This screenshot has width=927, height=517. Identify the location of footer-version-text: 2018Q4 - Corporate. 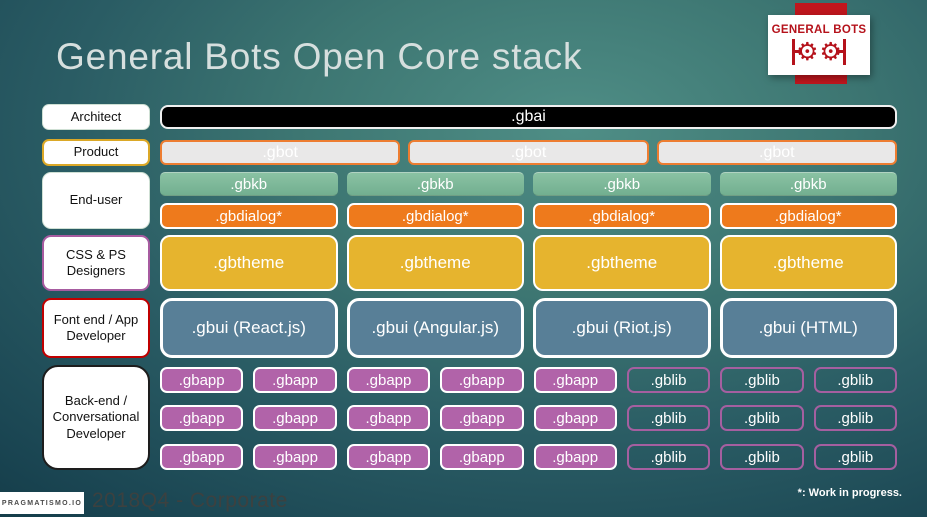
(190, 500).